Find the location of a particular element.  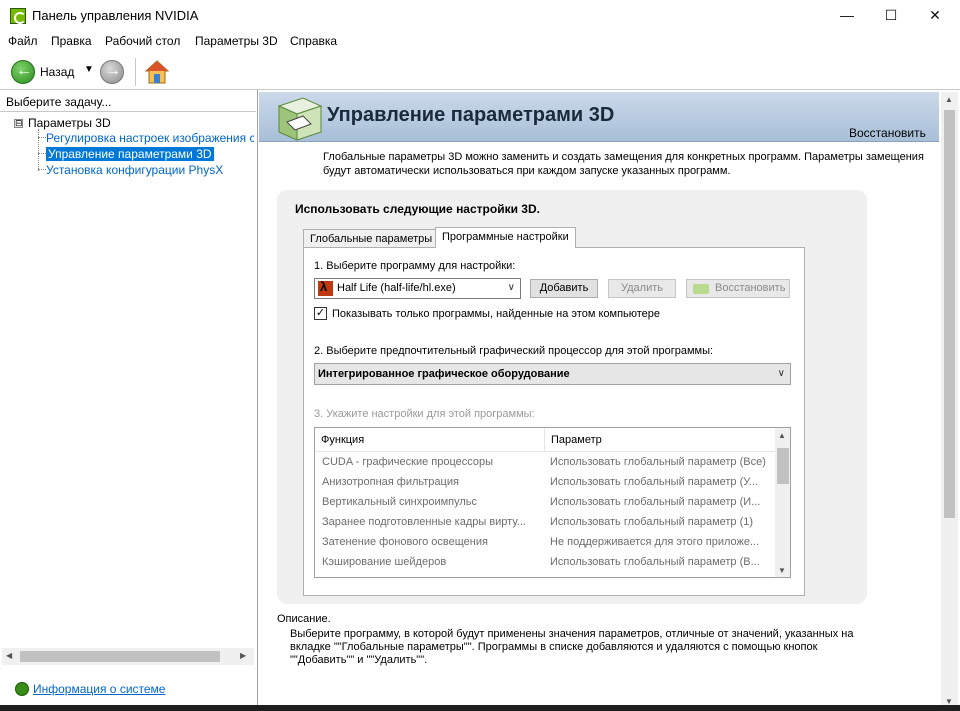

tree-item-image-settings: Регулировка настроек изображения с пр is located at coordinates (150, 138).